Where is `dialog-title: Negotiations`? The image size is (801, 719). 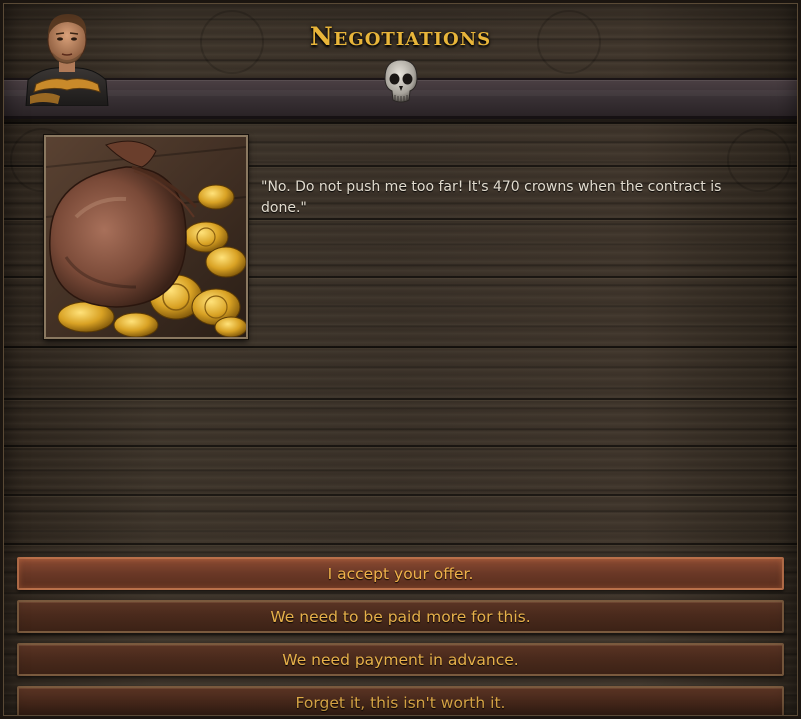 dialog-title: Negotiations is located at coordinates (400, 36).